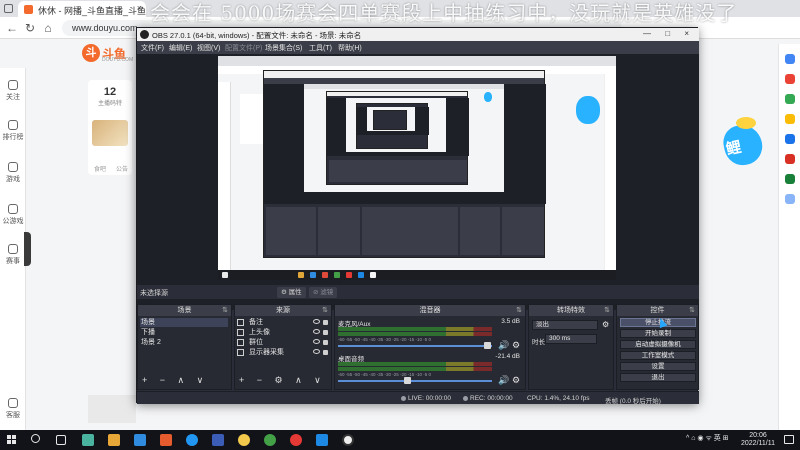 The width and height of the screenshot is (800, 450). What do you see at coordinates (350, 48) in the screenshot?
I see `menu-help: 帮助(H)` at bounding box center [350, 48].